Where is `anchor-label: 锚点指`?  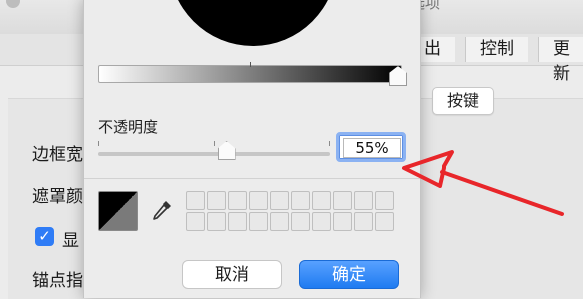
anchor-label: 锚点指 is located at coordinates (57, 281).